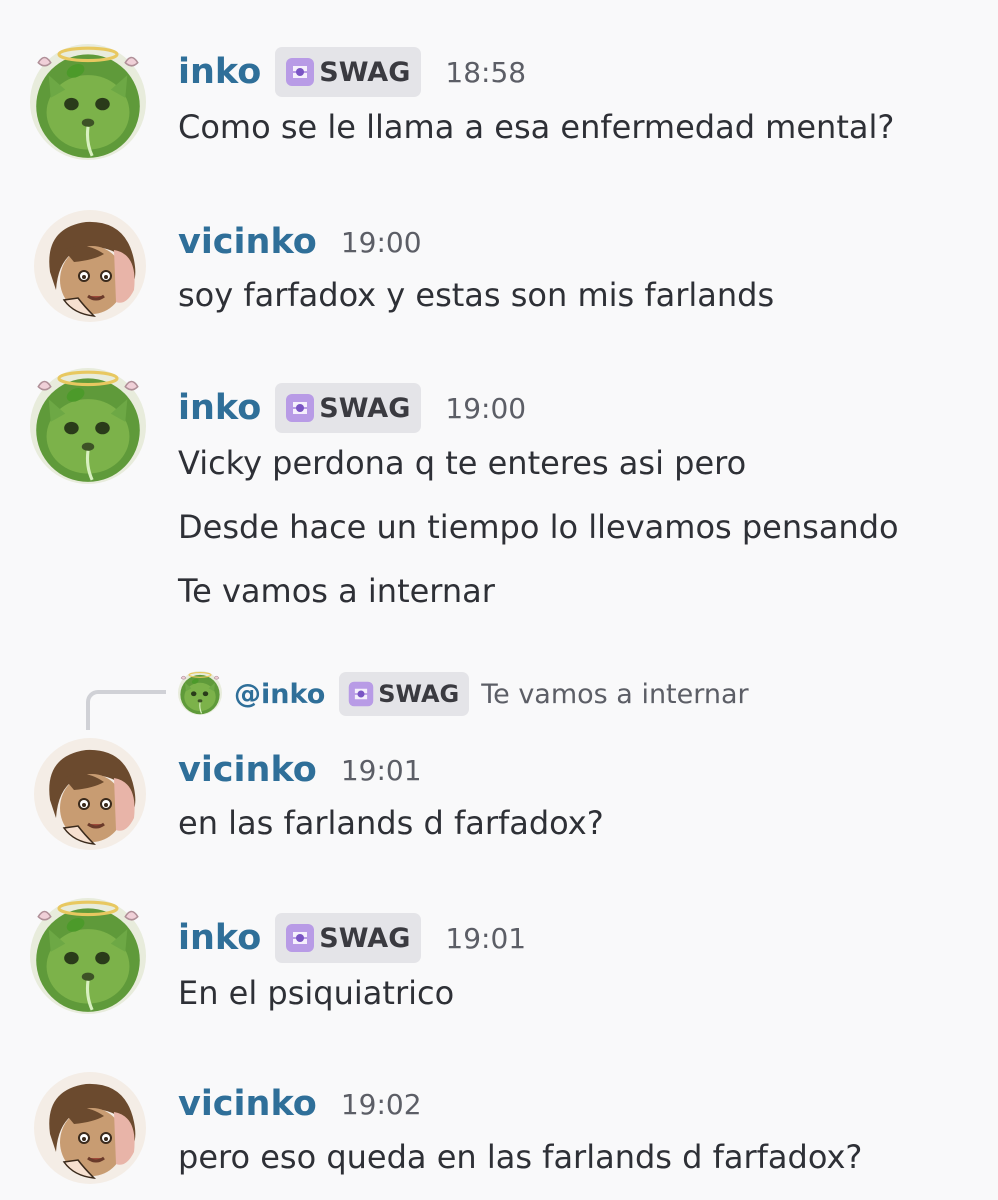 The image size is (998, 1200). I want to click on message-header: inko SWAG 19:00, so click(352, 408).